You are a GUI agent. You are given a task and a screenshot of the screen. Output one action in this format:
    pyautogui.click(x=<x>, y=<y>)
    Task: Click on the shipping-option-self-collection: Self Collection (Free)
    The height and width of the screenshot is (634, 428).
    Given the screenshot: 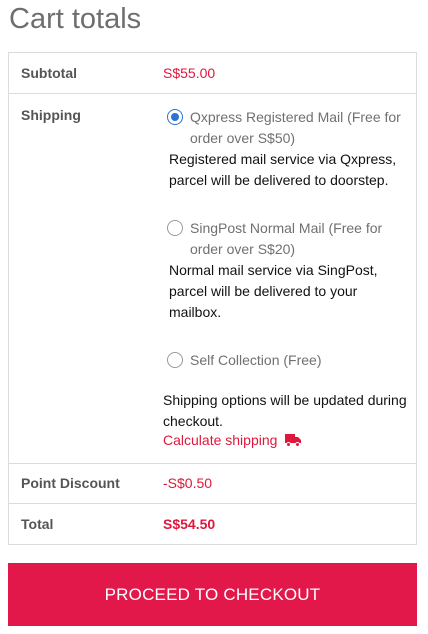 What is the action you would take?
    pyautogui.click(x=289, y=360)
    